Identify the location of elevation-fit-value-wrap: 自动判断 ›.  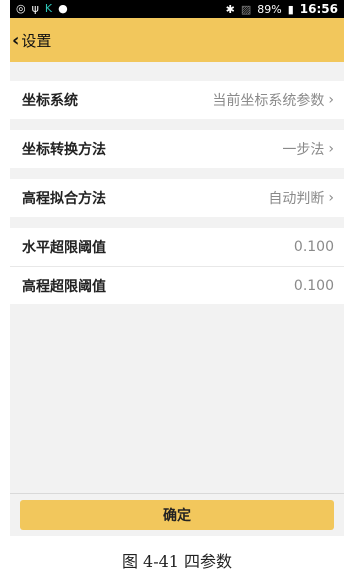
(301, 198).